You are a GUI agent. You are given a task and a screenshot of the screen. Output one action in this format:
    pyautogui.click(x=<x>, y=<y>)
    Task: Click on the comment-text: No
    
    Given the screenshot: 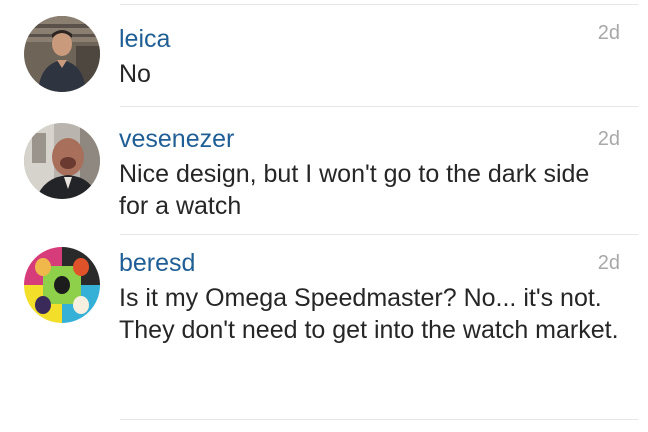 What is the action you would take?
    pyautogui.click(x=135, y=74)
    